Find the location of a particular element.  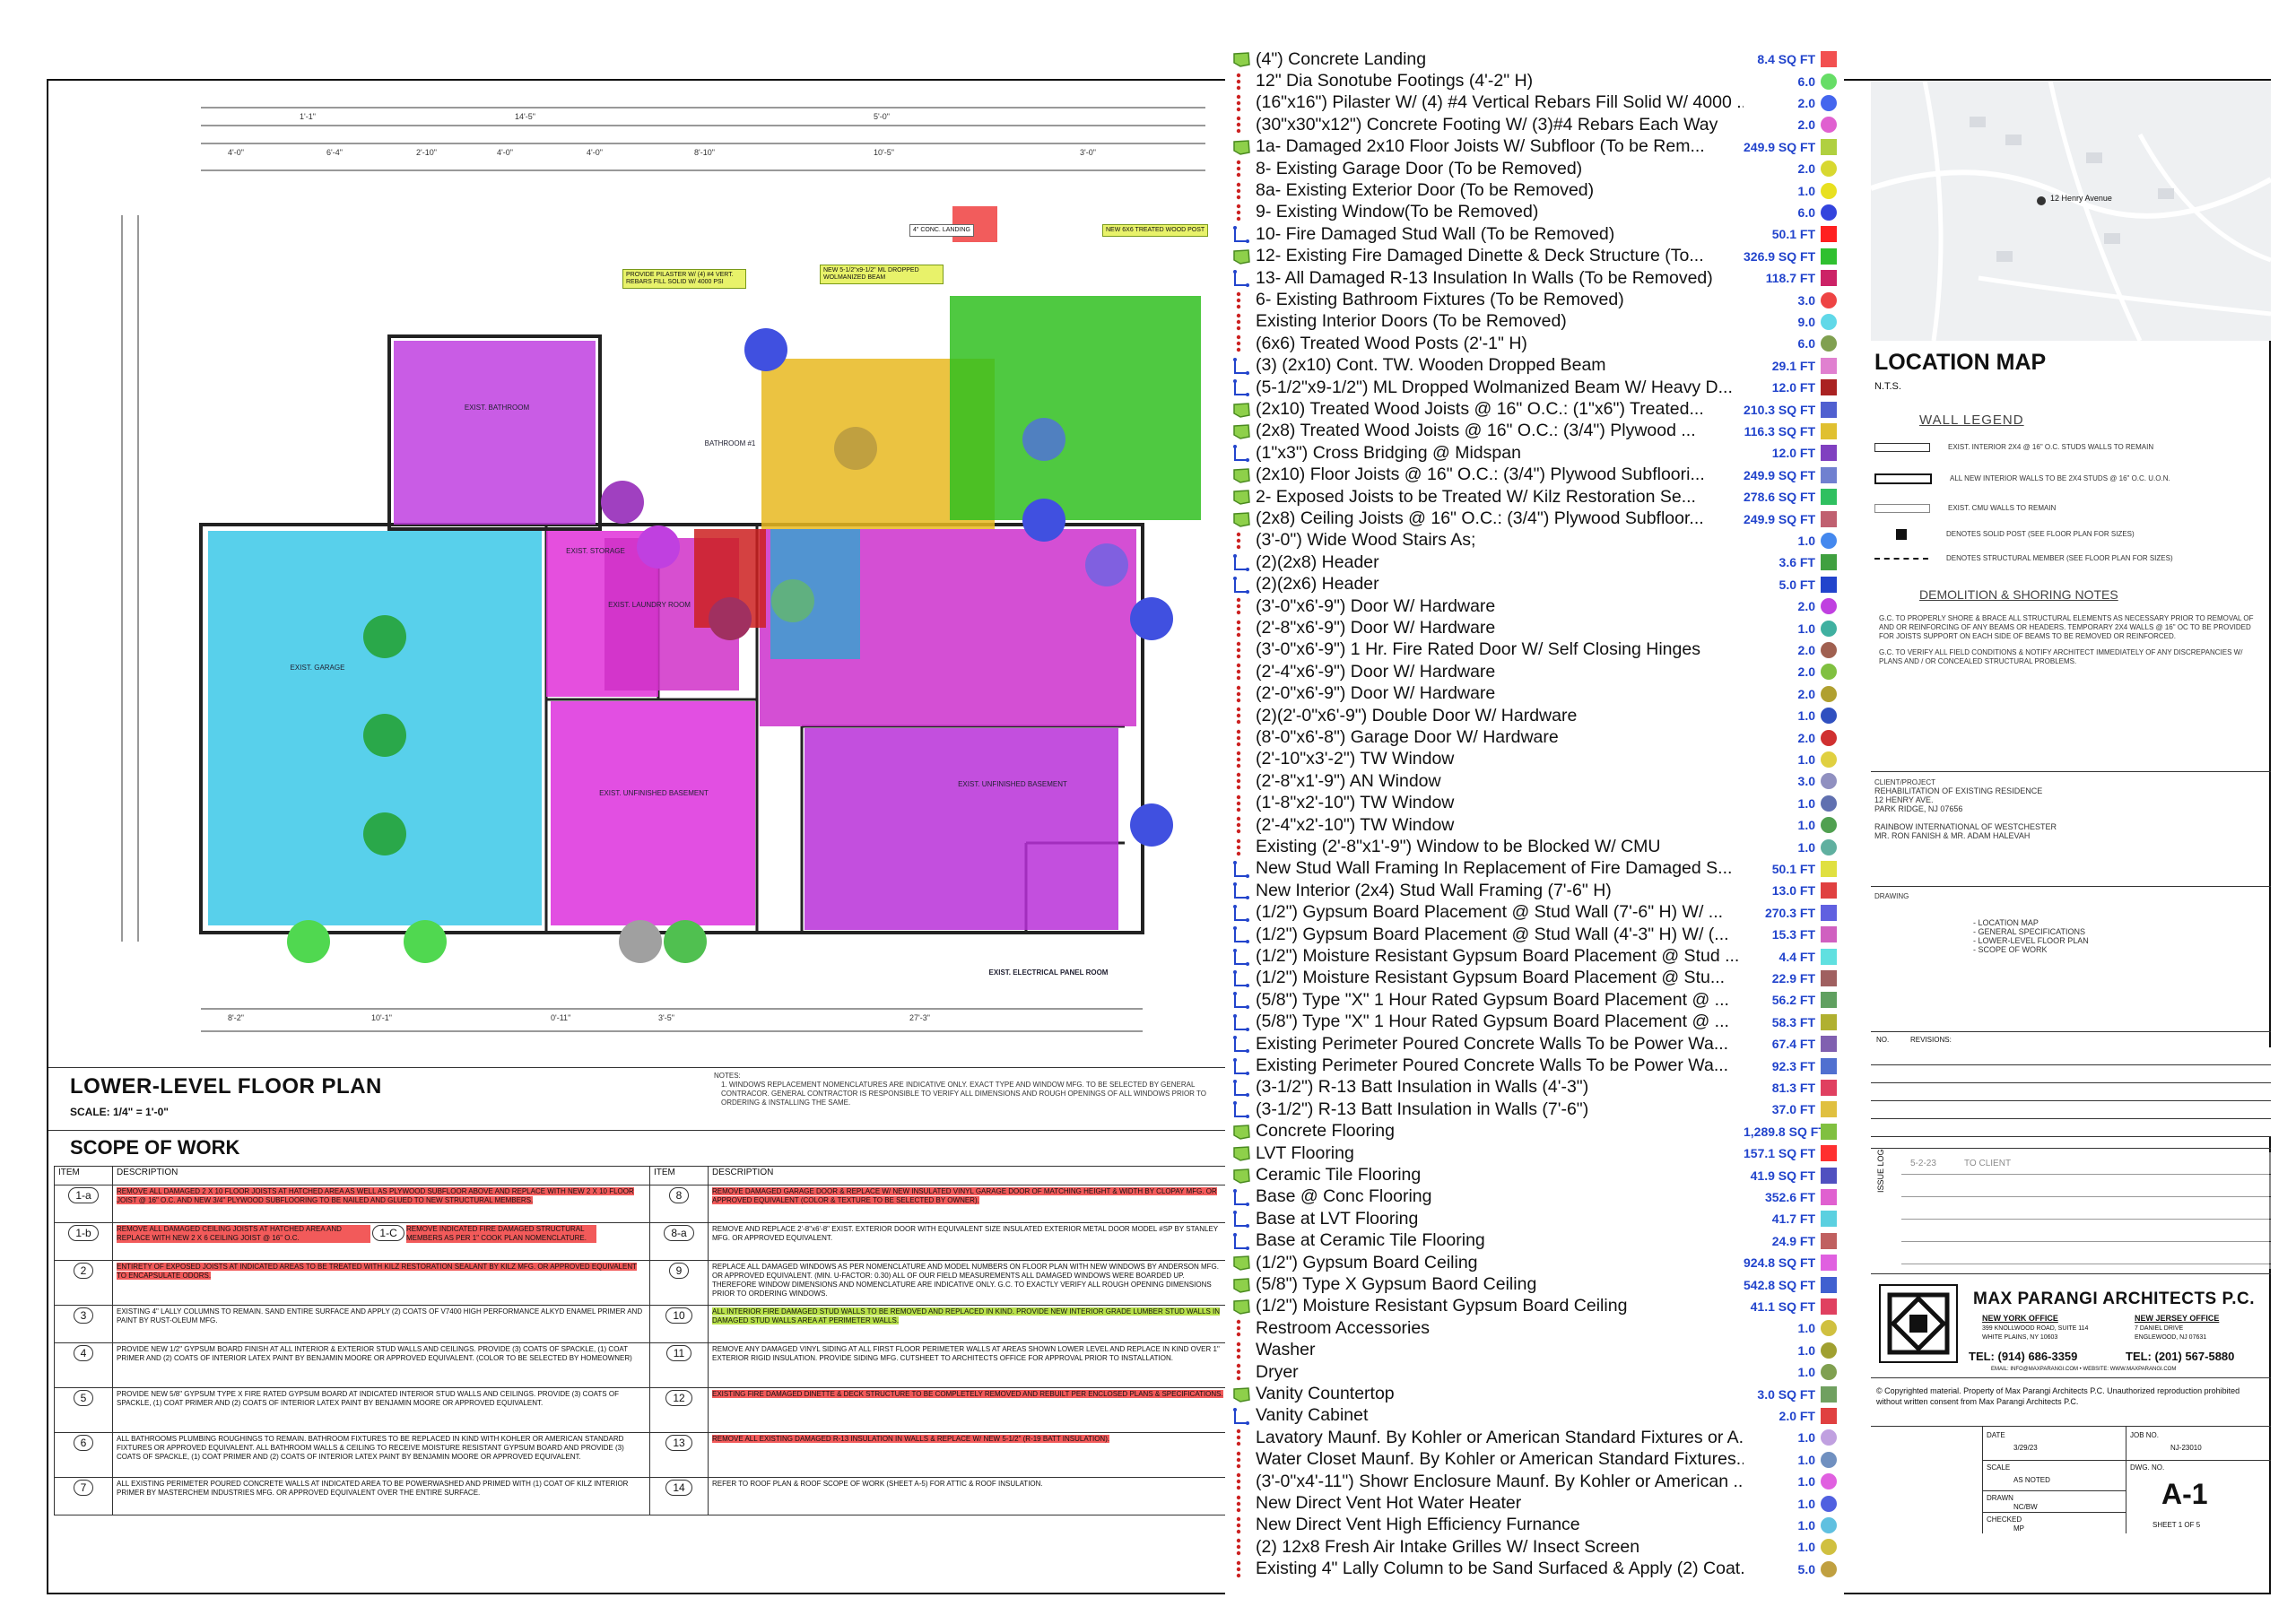

takeoff-row: Vanity Cabinet 2.0 FT is located at coordinates (1534, 1416).